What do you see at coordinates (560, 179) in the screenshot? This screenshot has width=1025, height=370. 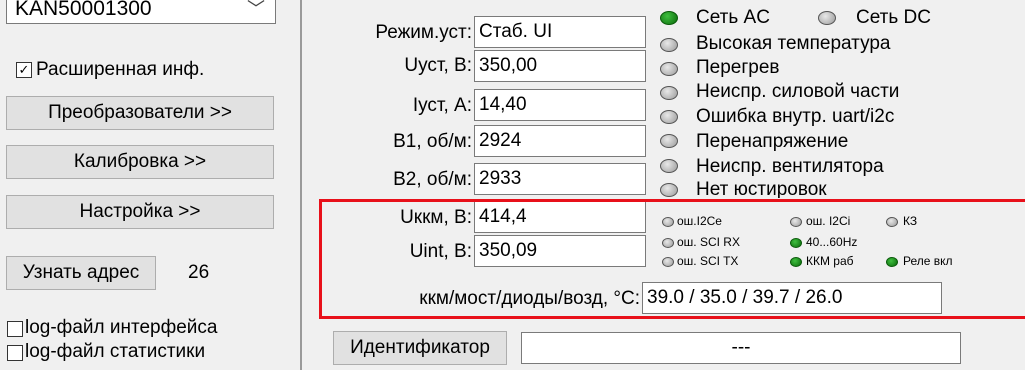 I see `fan2-field: 2933` at bounding box center [560, 179].